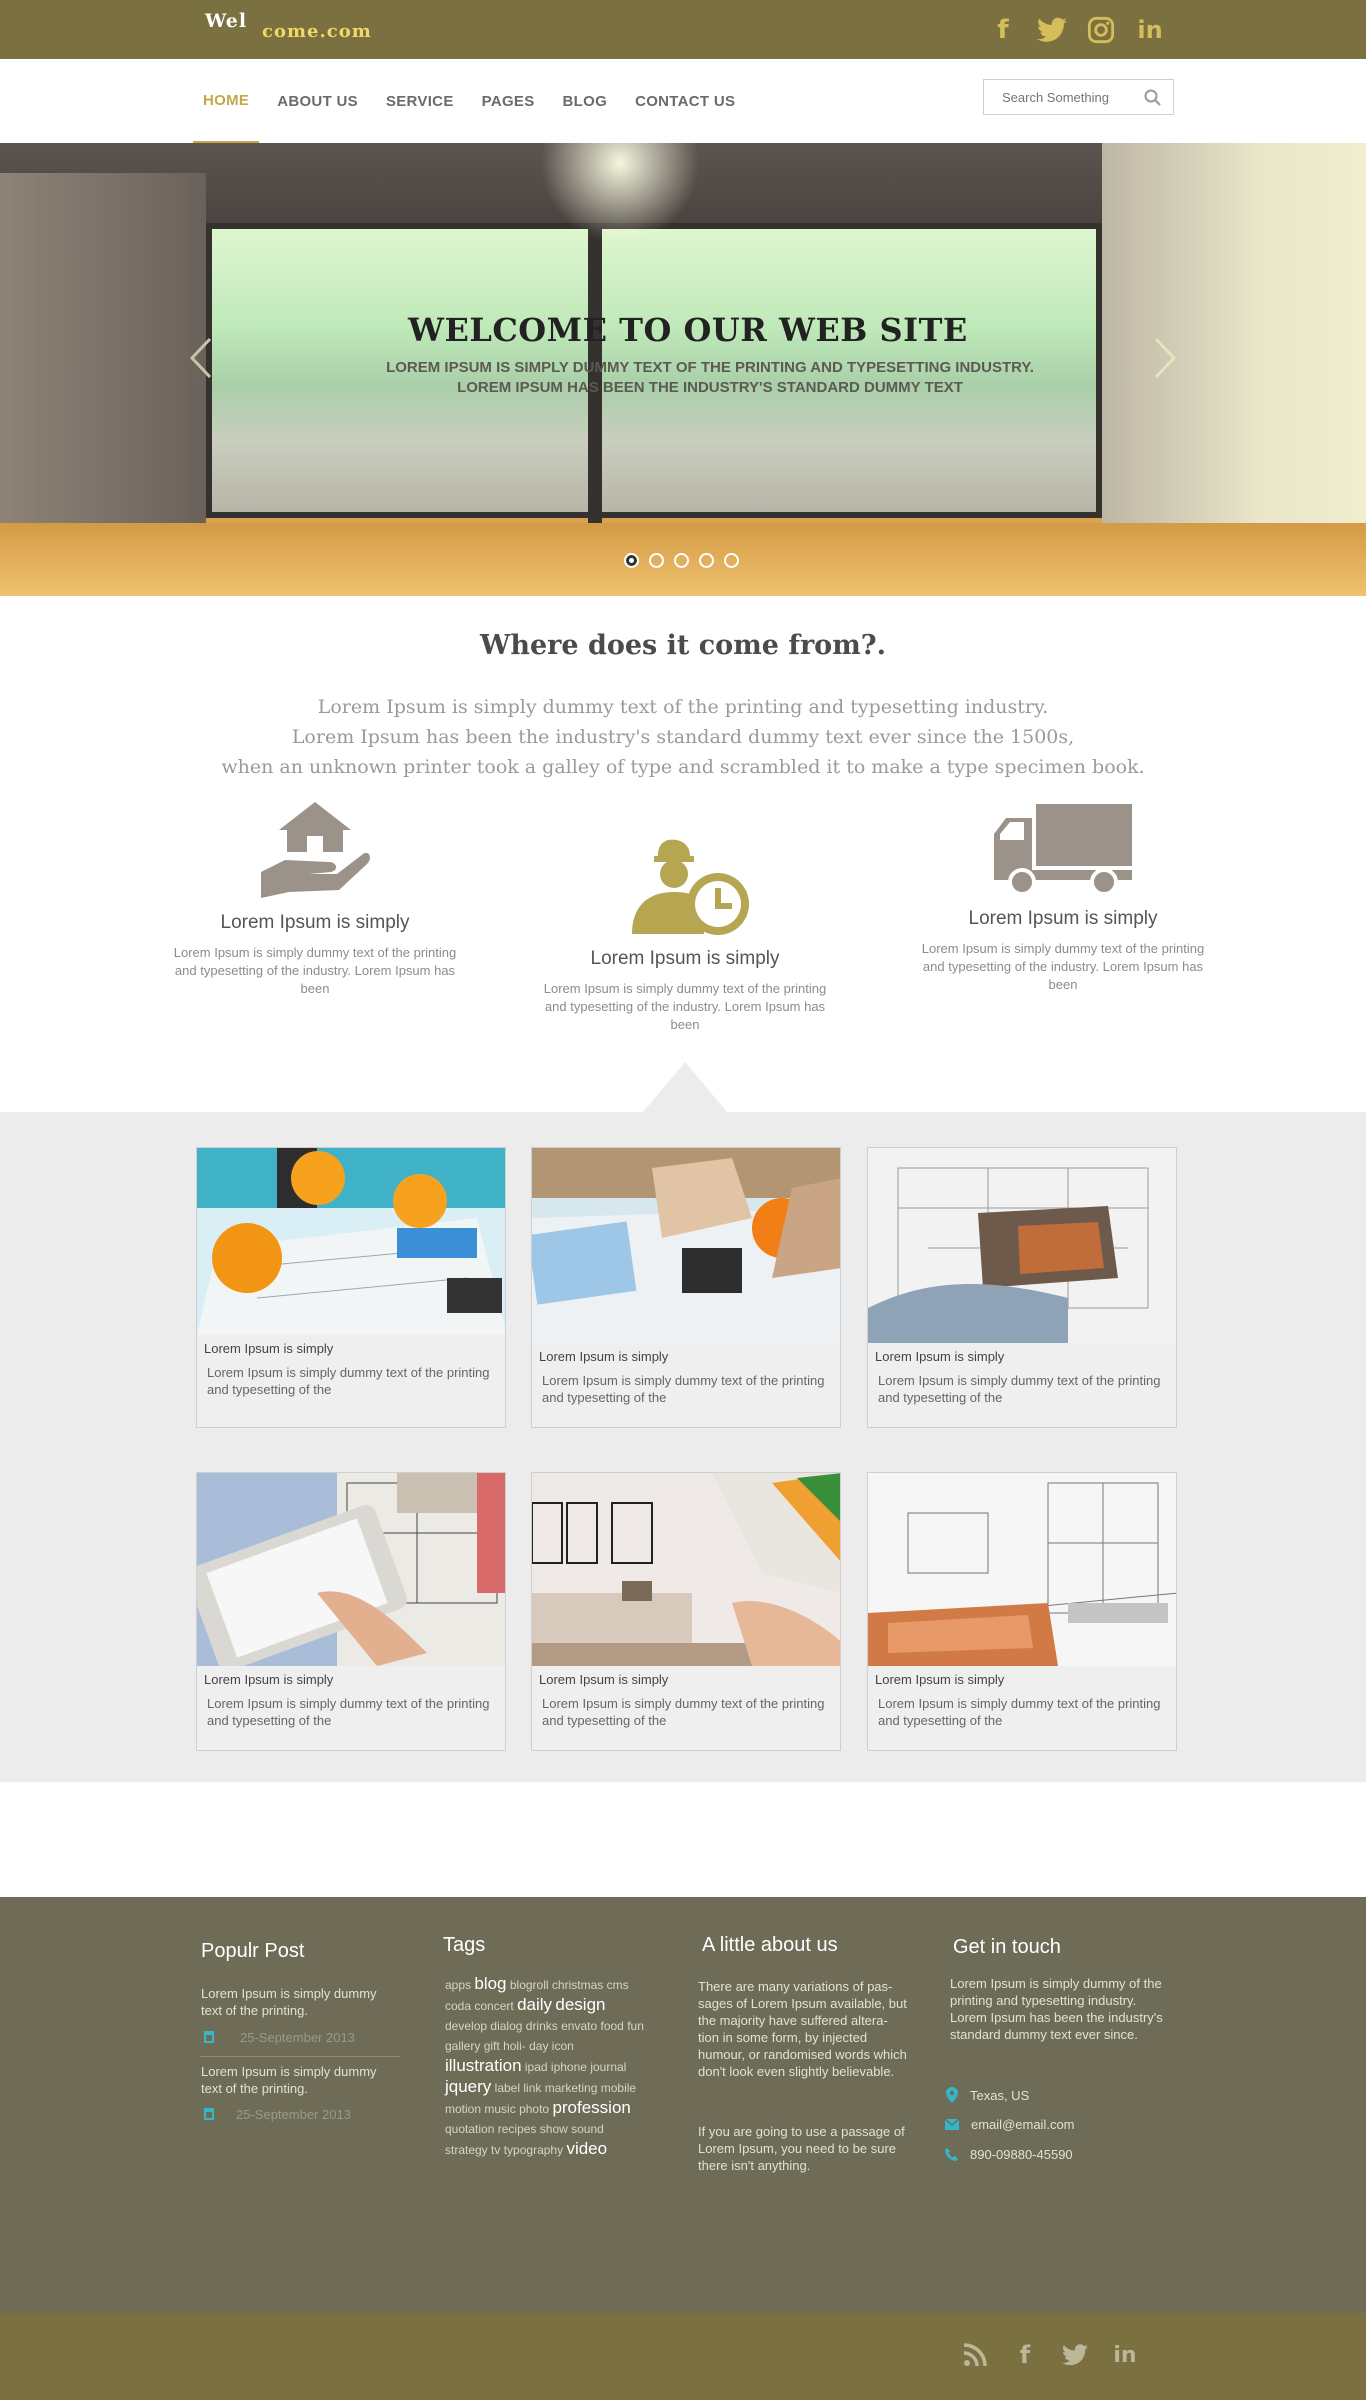 The image size is (1366, 2400). Describe the element at coordinates (1023, 2124) in the screenshot. I see `email-link: email@email.com` at that location.